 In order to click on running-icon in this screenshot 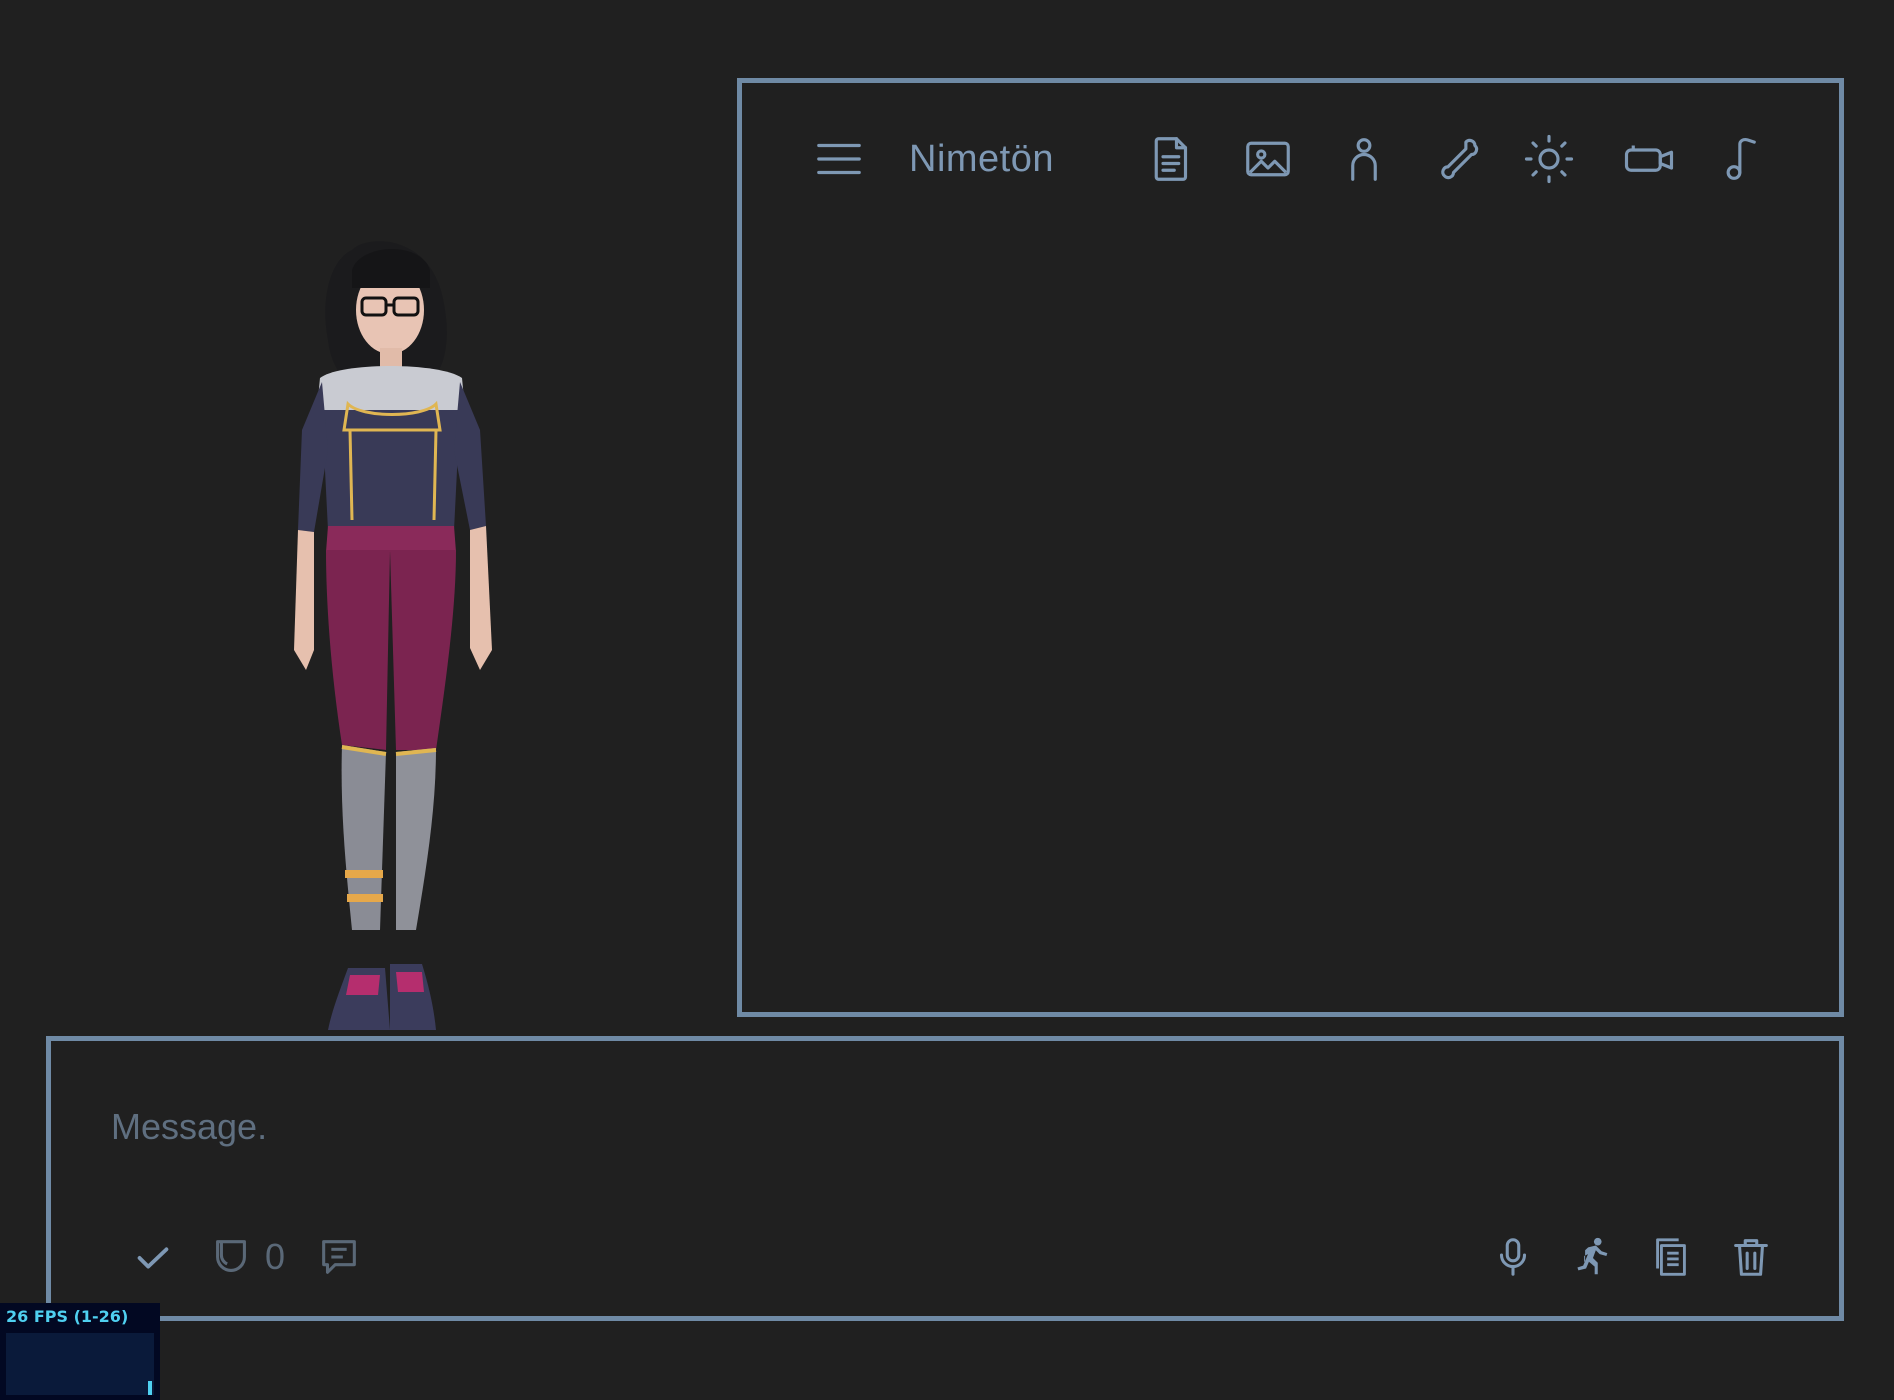, I will do `click(1592, 1257)`.